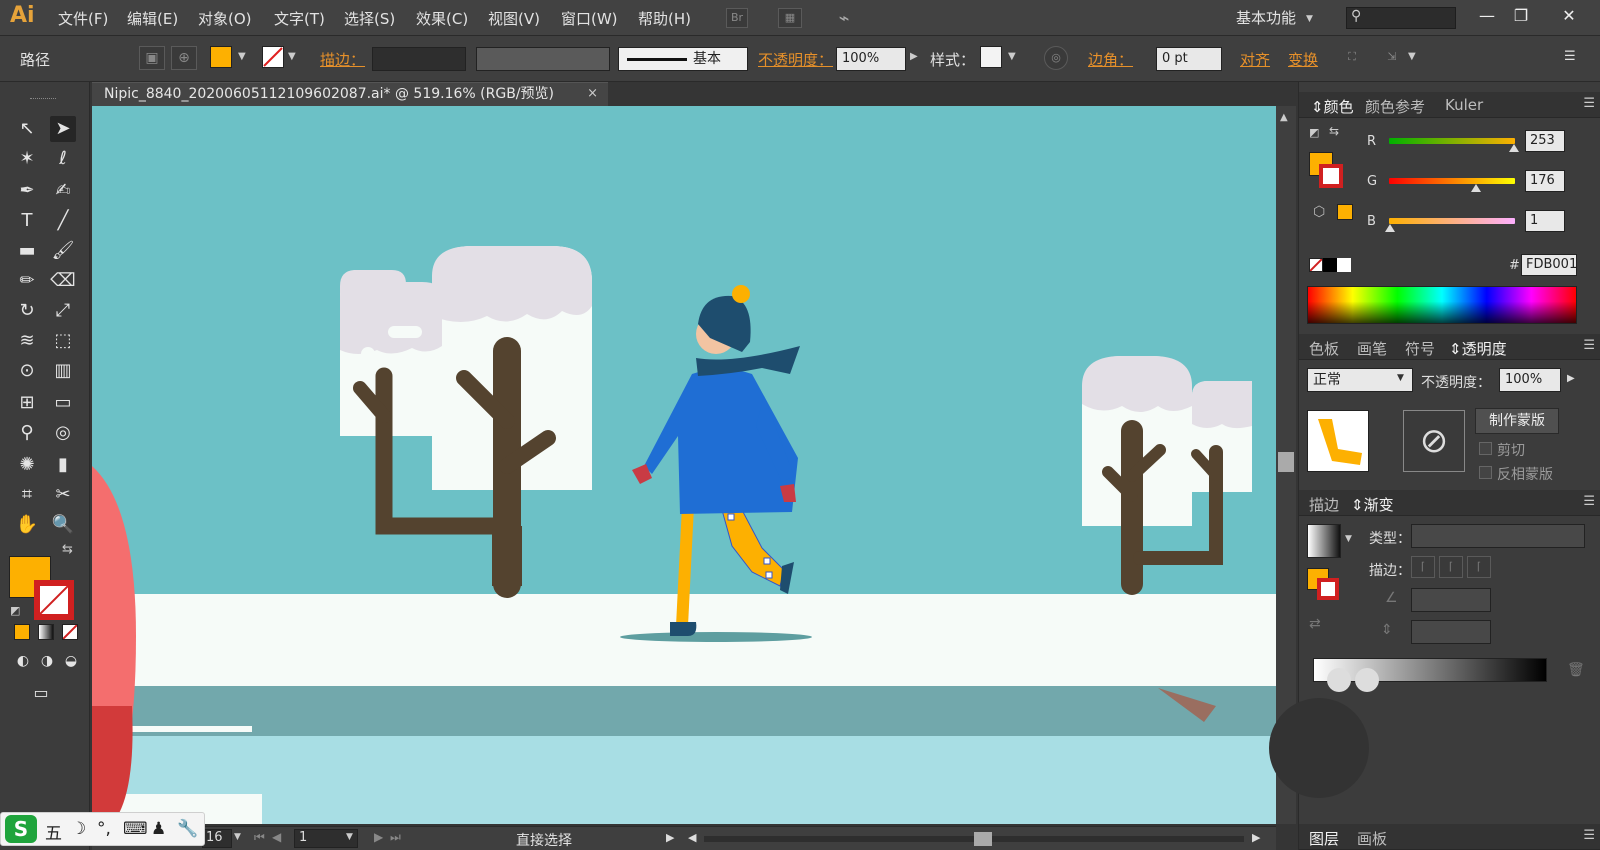 The image size is (1600, 850). Describe the element at coordinates (1452, 181) in the screenshot. I see `channel-g-slider` at that location.